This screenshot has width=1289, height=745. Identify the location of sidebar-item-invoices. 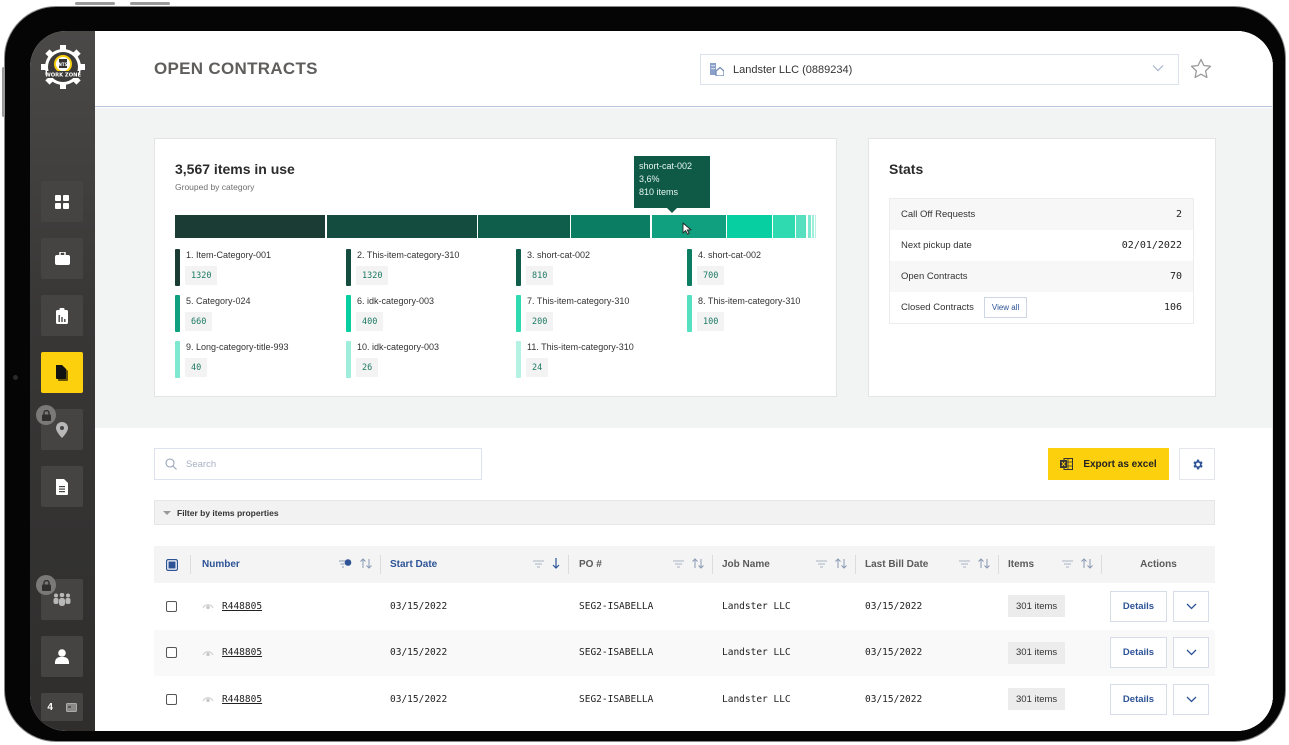
(62, 486).